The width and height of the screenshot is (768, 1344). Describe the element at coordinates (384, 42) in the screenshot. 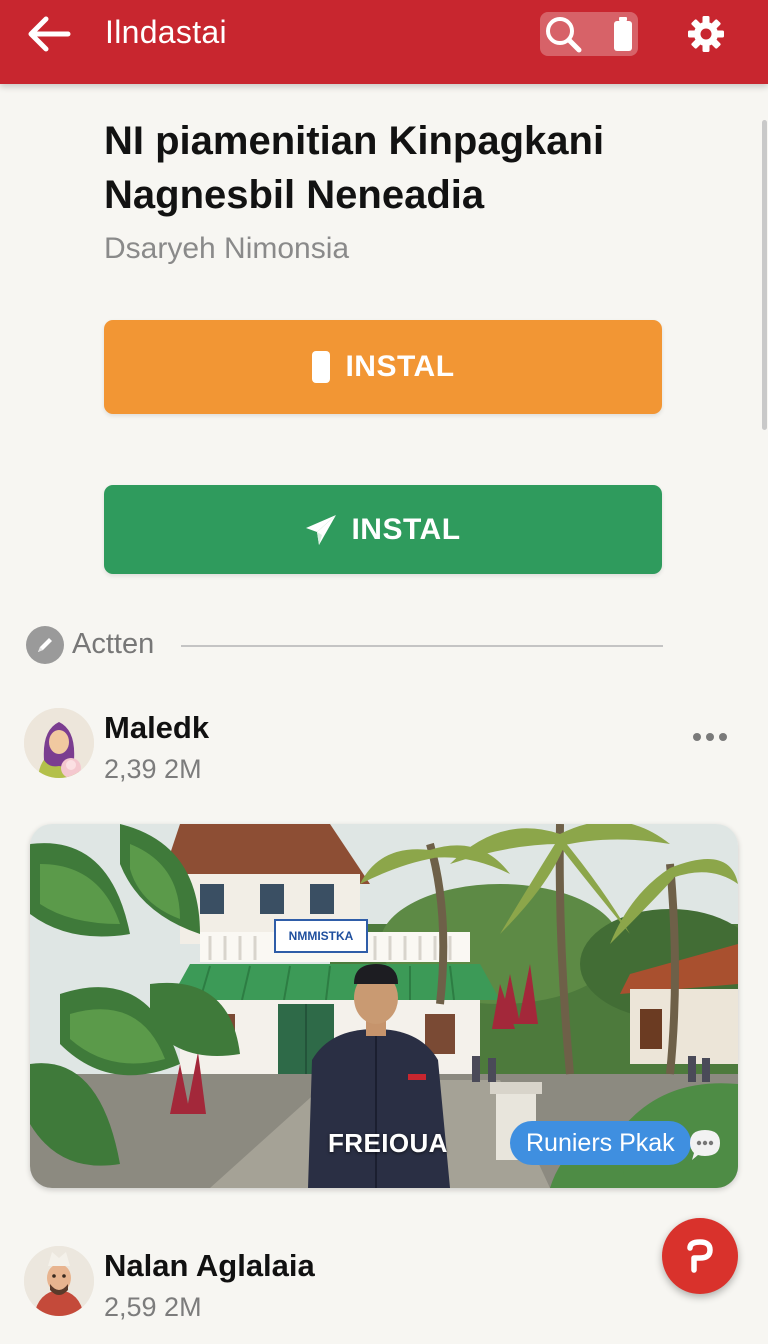

I see `app-bar: Ilndastai` at that location.